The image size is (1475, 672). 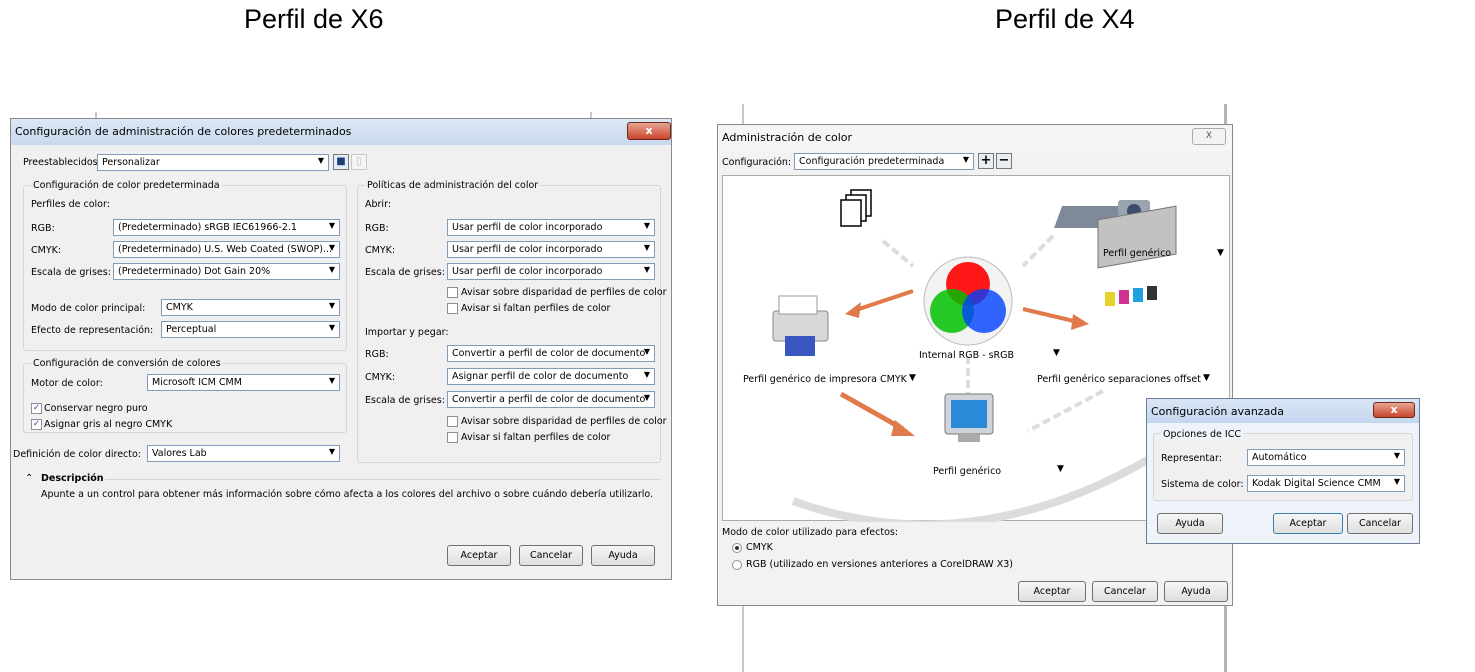 I want to click on policy-title: Políticas de administración del color, so click(x=453, y=185).